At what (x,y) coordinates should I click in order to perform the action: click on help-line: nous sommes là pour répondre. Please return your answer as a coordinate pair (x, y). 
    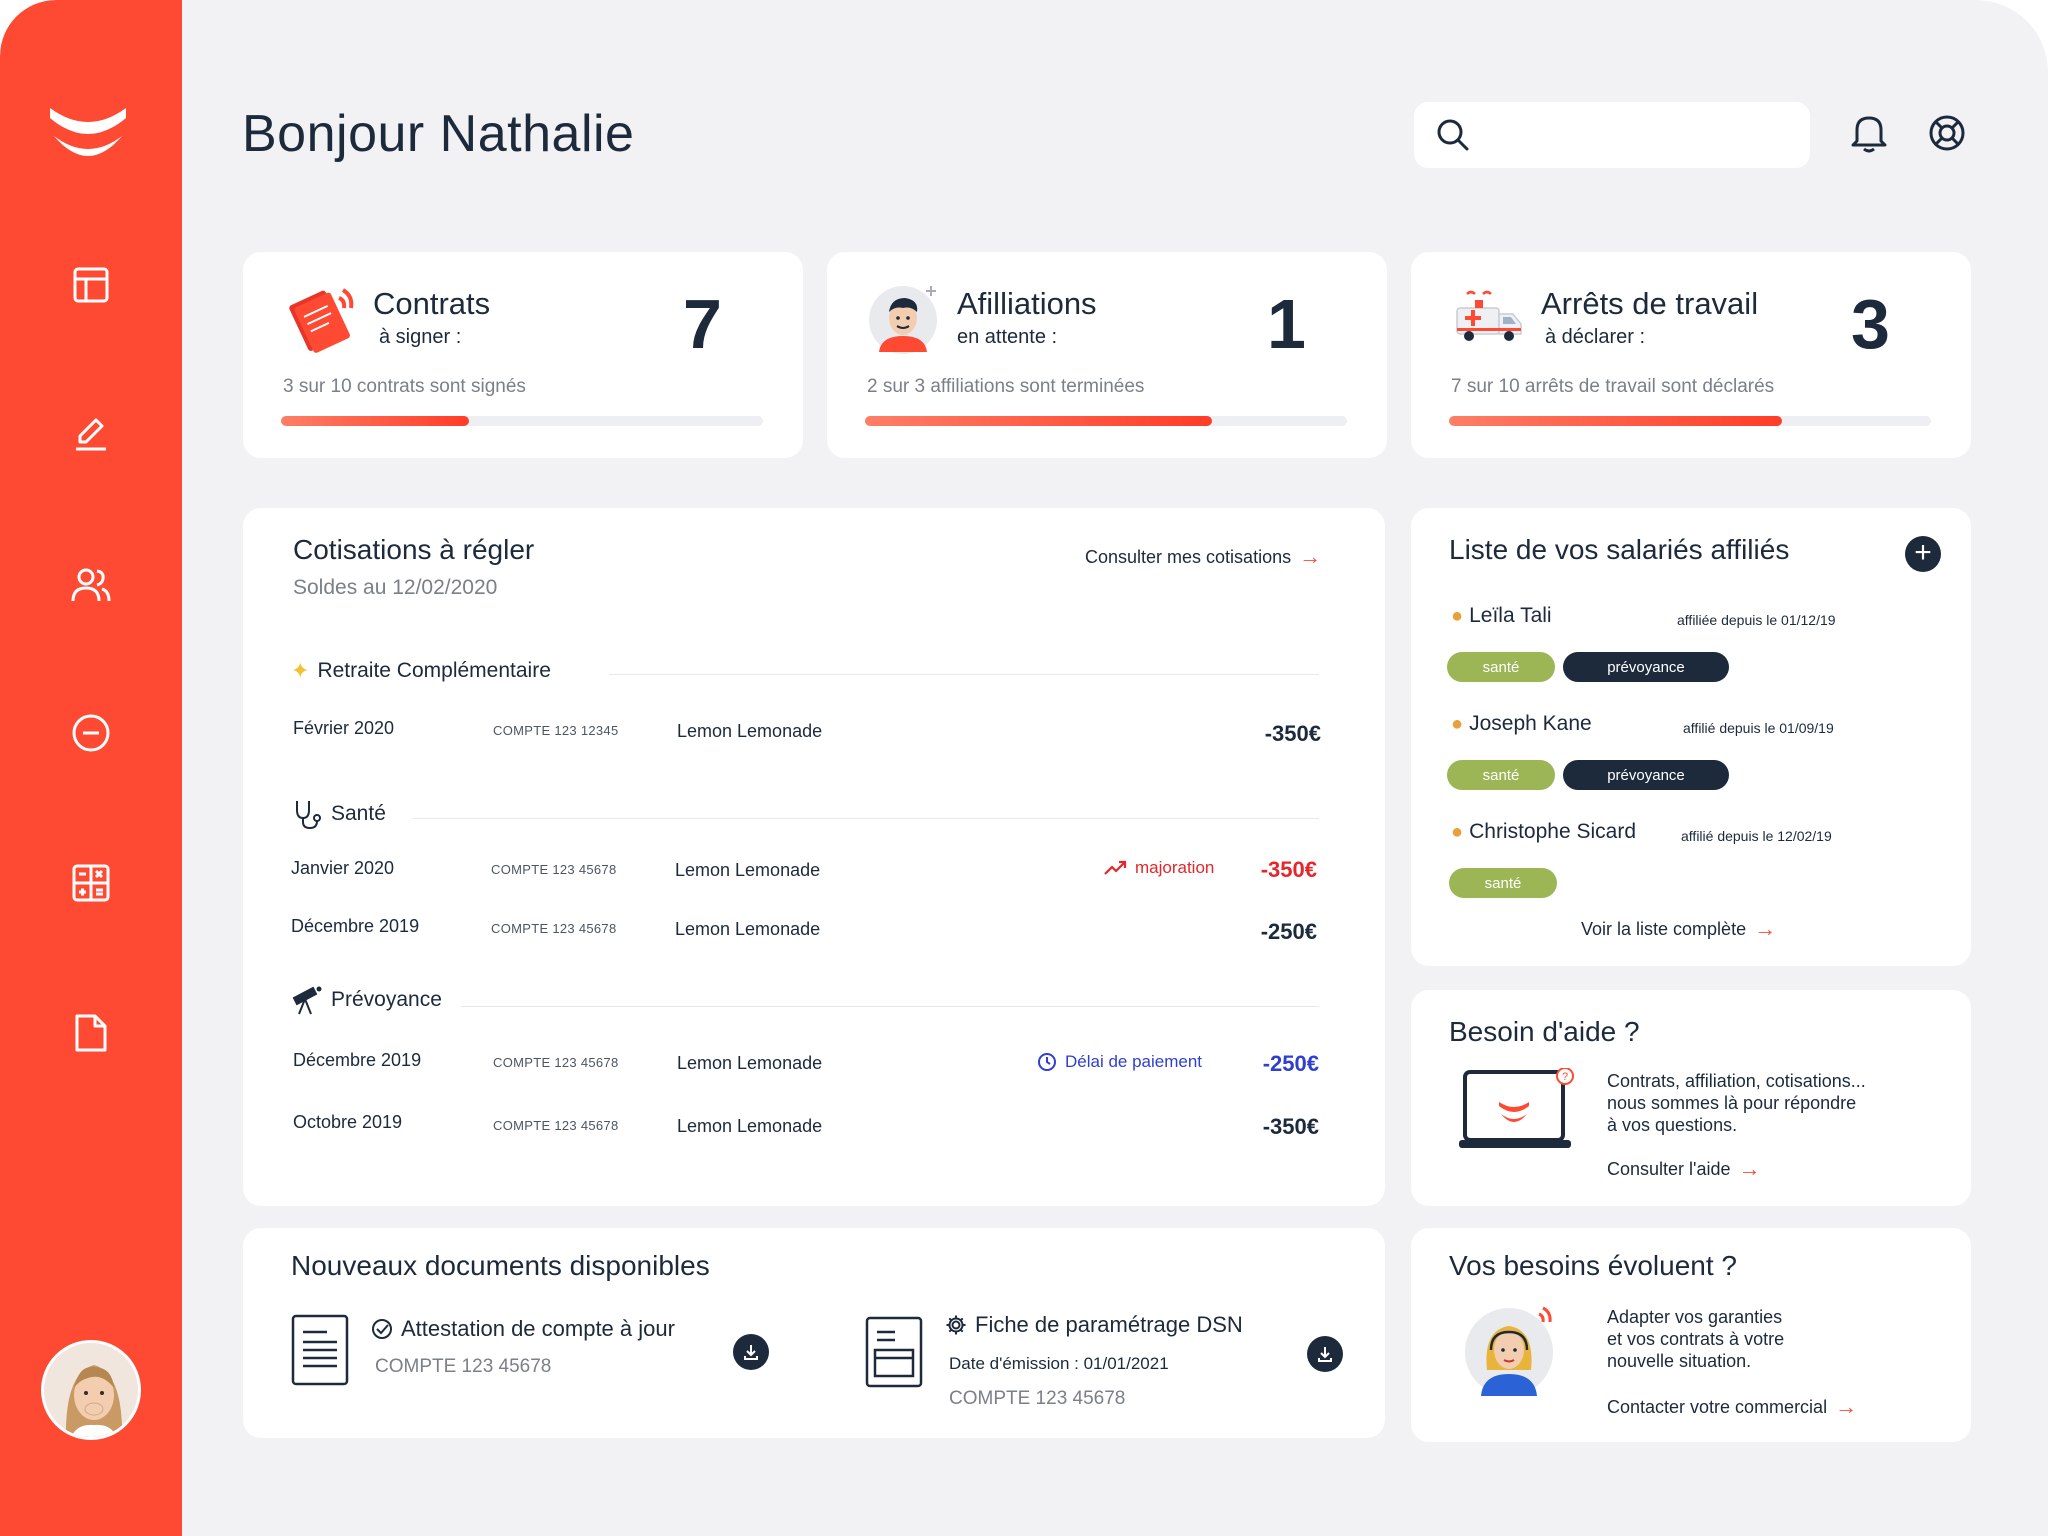
    Looking at the image, I should click on (1732, 1103).